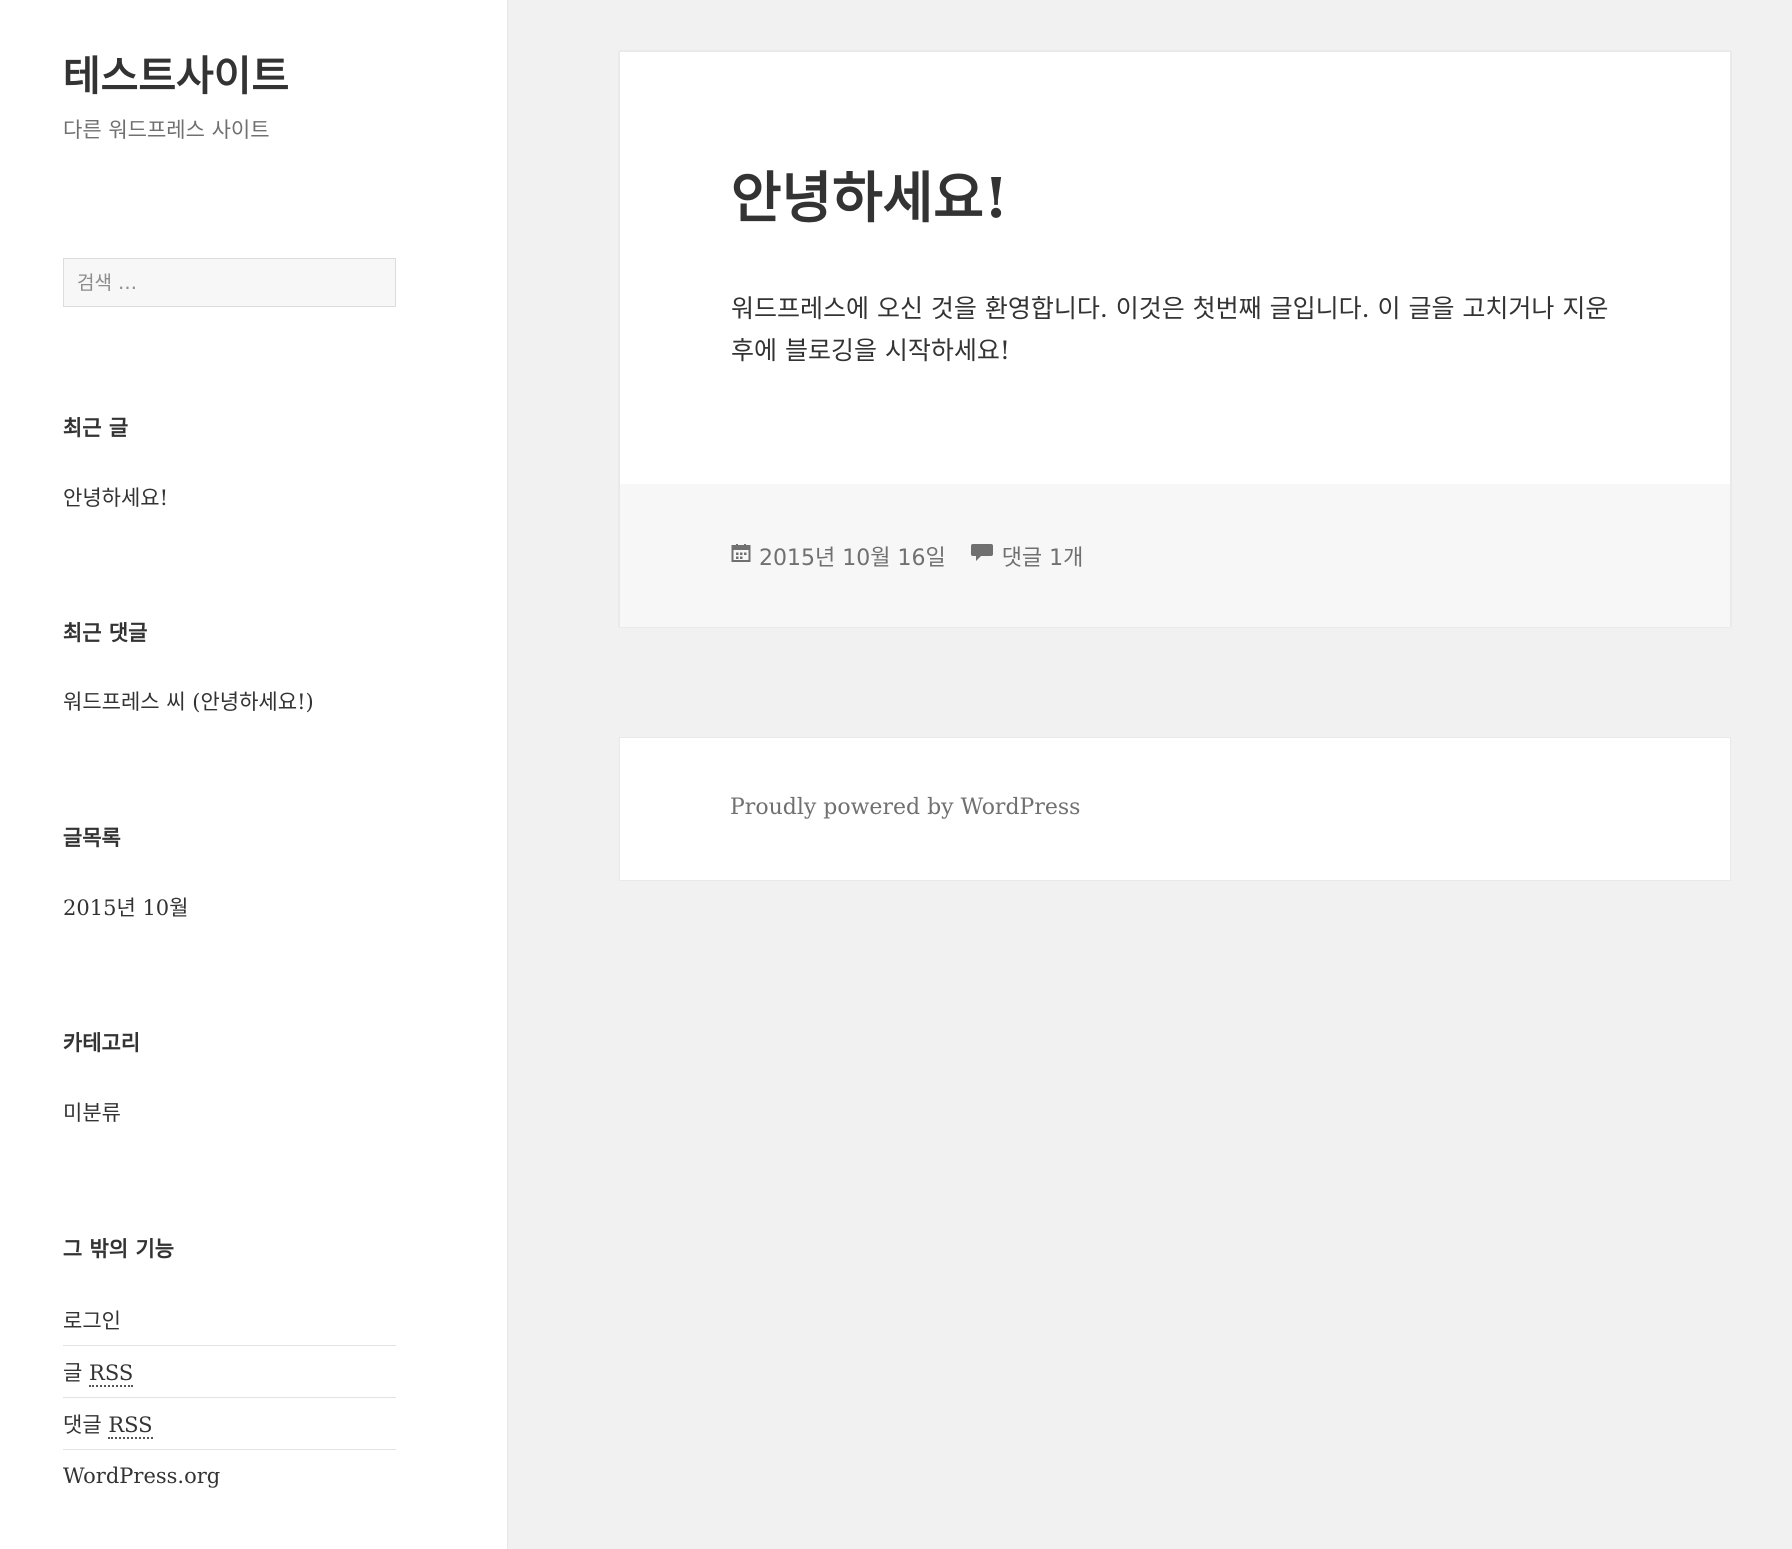  What do you see at coordinates (92, 1320) in the screenshot?
I see `login-link: 로그인` at bounding box center [92, 1320].